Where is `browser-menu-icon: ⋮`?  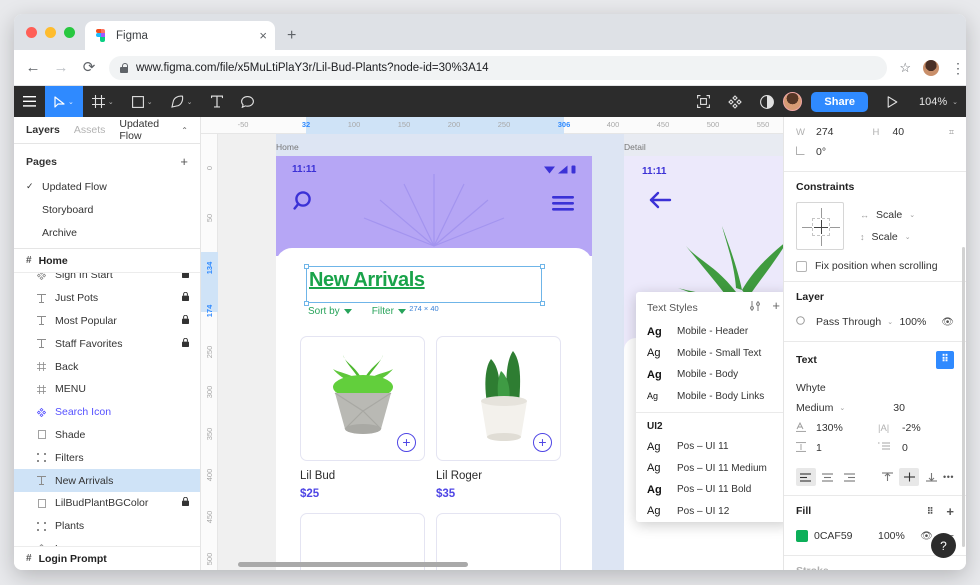 browser-menu-icon: ⋮ is located at coordinates (958, 68).